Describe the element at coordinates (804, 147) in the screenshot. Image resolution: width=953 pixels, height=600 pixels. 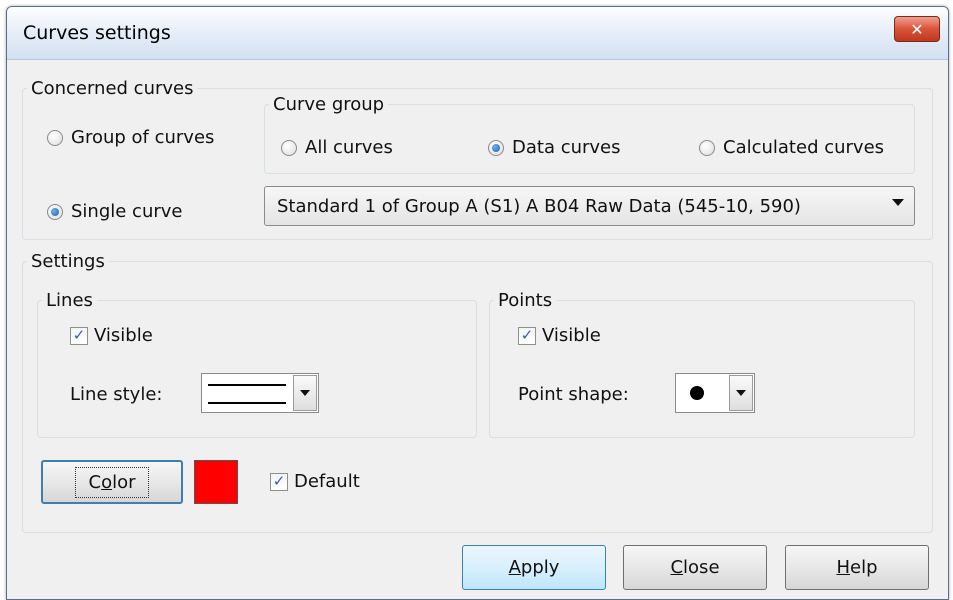
I see `calculated-curves-label: Calculated curves` at that location.